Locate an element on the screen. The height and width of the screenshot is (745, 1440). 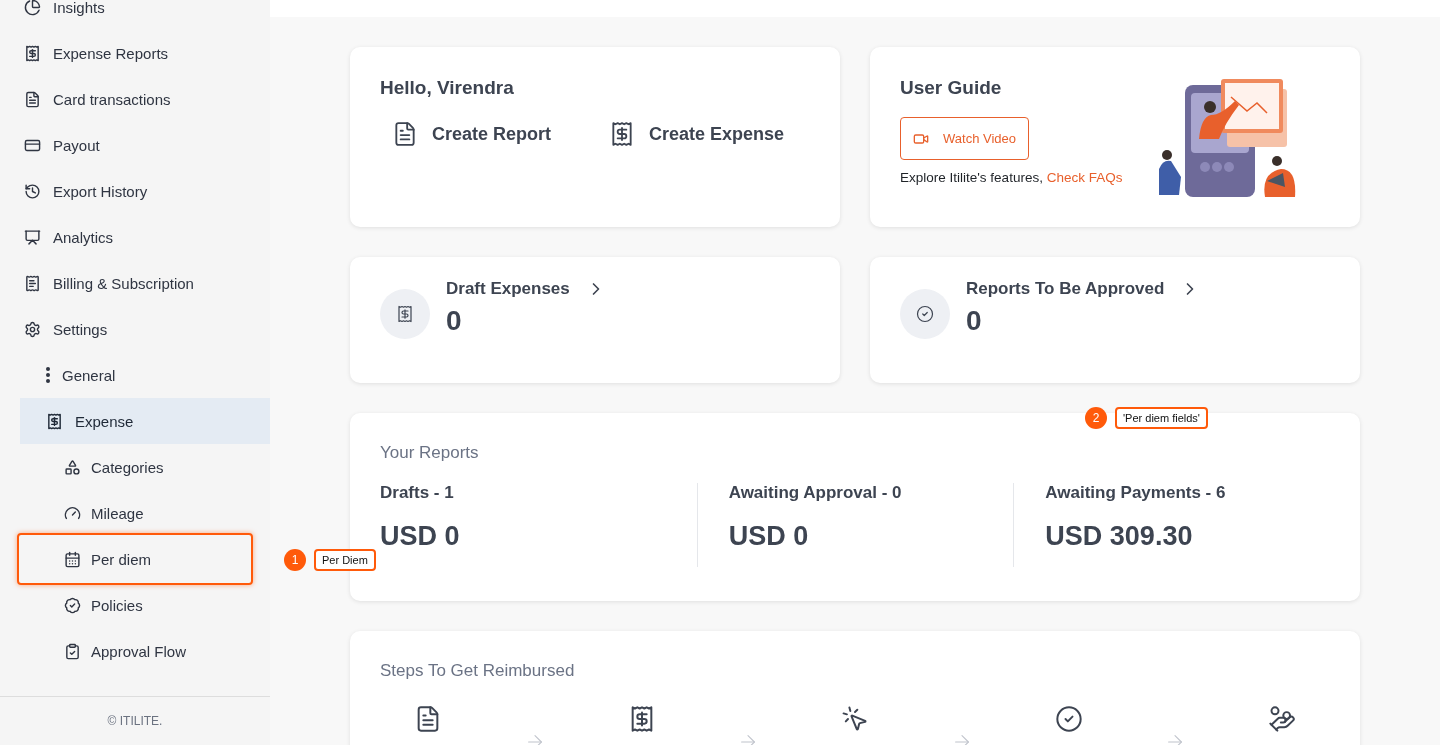
sidebar-item: Export History is located at coordinates (135, 191).